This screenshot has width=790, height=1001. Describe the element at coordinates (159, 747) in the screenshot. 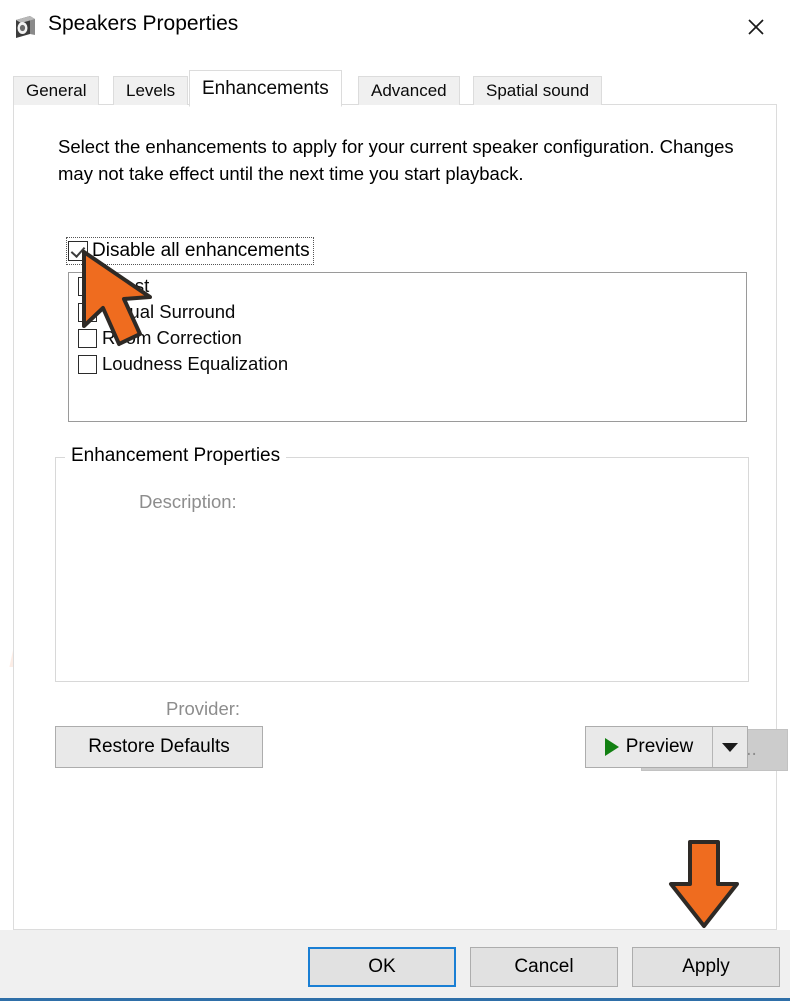

I see `restore-defaults-button: Restore Defaults` at that location.